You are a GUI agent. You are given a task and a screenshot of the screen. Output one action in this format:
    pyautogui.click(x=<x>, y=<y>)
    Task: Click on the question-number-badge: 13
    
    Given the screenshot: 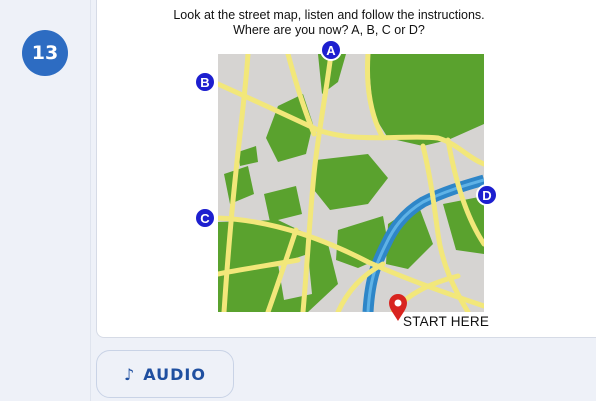 What is the action you would take?
    pyautogui.click(x=45, y=53)
    